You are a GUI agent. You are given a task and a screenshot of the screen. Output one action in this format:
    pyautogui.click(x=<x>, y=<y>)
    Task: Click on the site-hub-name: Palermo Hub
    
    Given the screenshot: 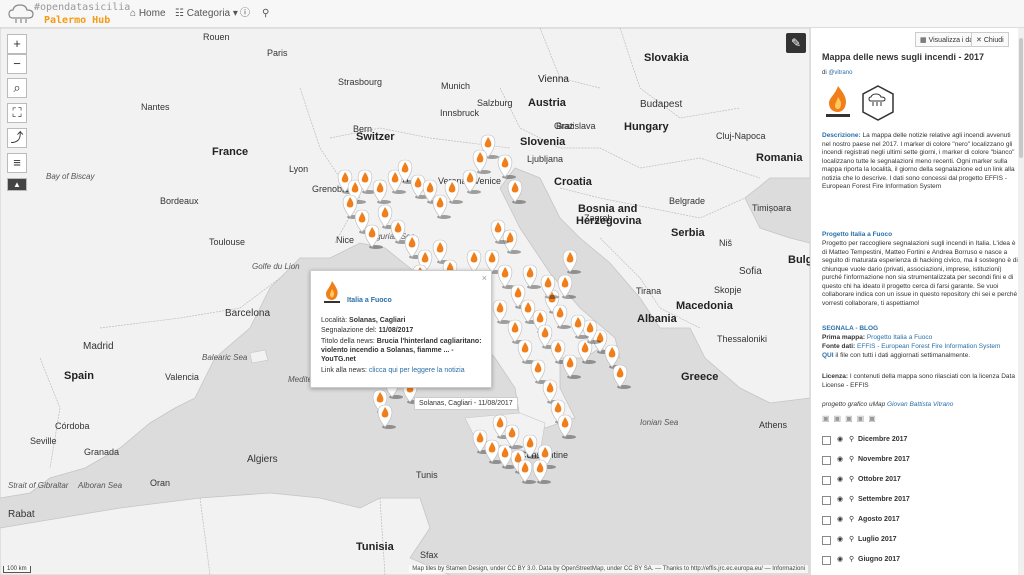 What is the action you would take?
    pyautogui.click(x=77, y=20)
    